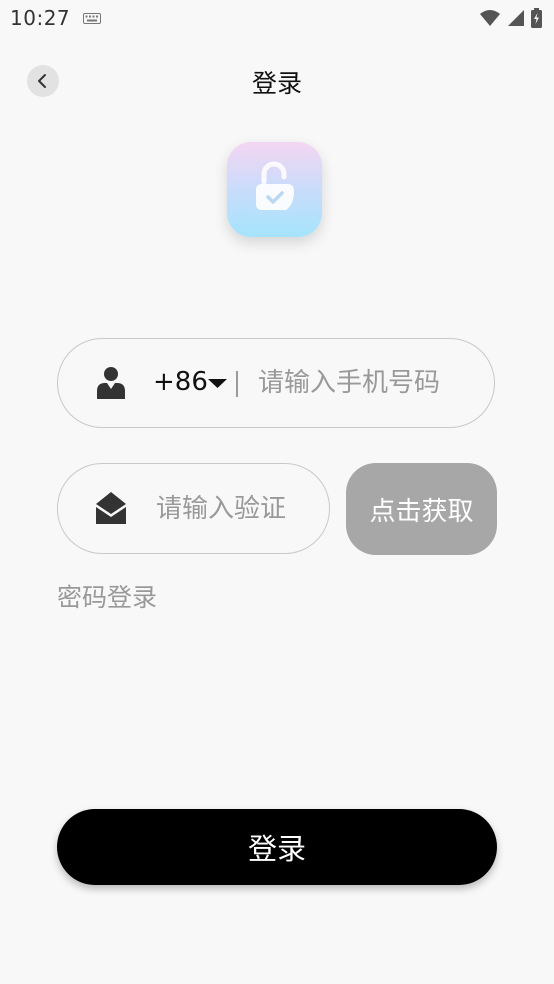 The image size is (554, 984). Describe the element at coordinates (516, 18) in the screenshot. I see `signal-icon` at that location.